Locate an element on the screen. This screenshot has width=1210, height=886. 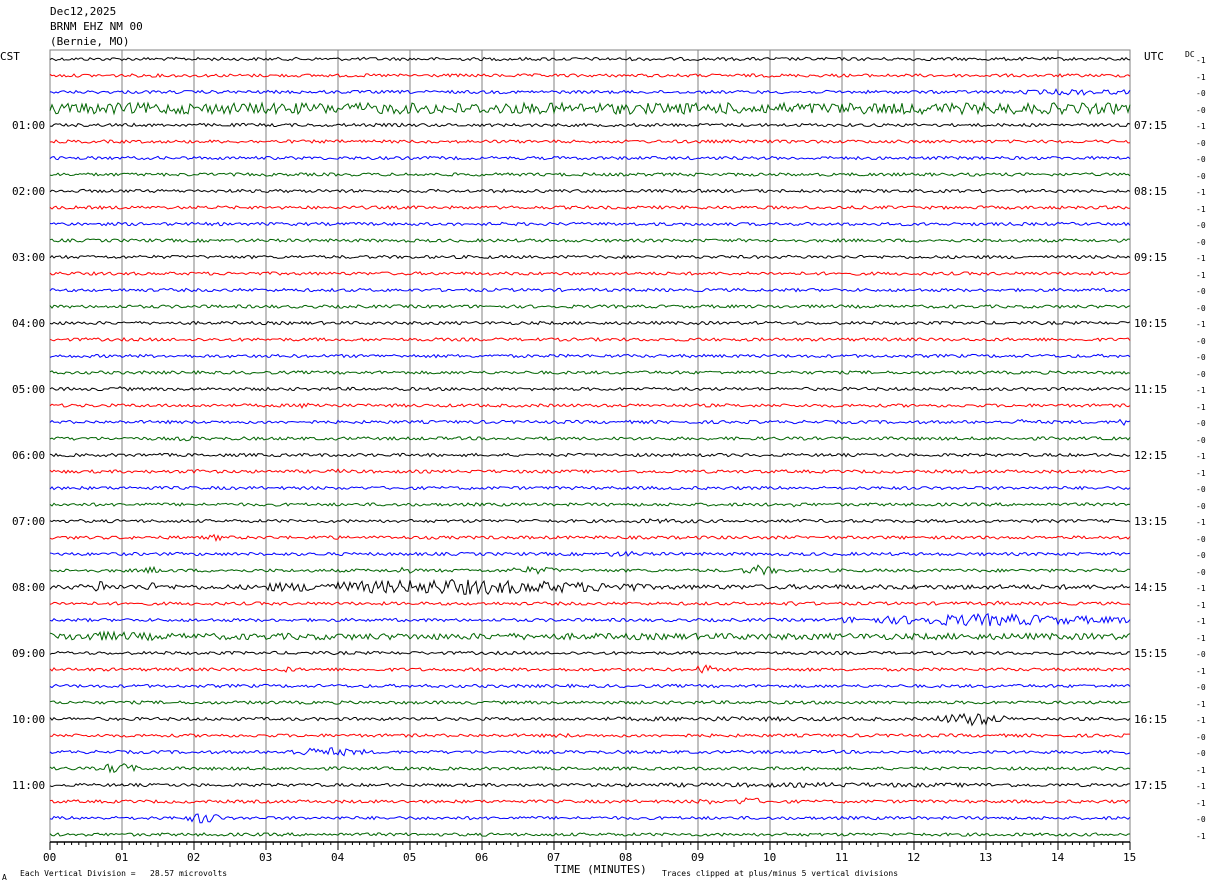
left-time-label: 02:00 is located at coordinates (29, 191).